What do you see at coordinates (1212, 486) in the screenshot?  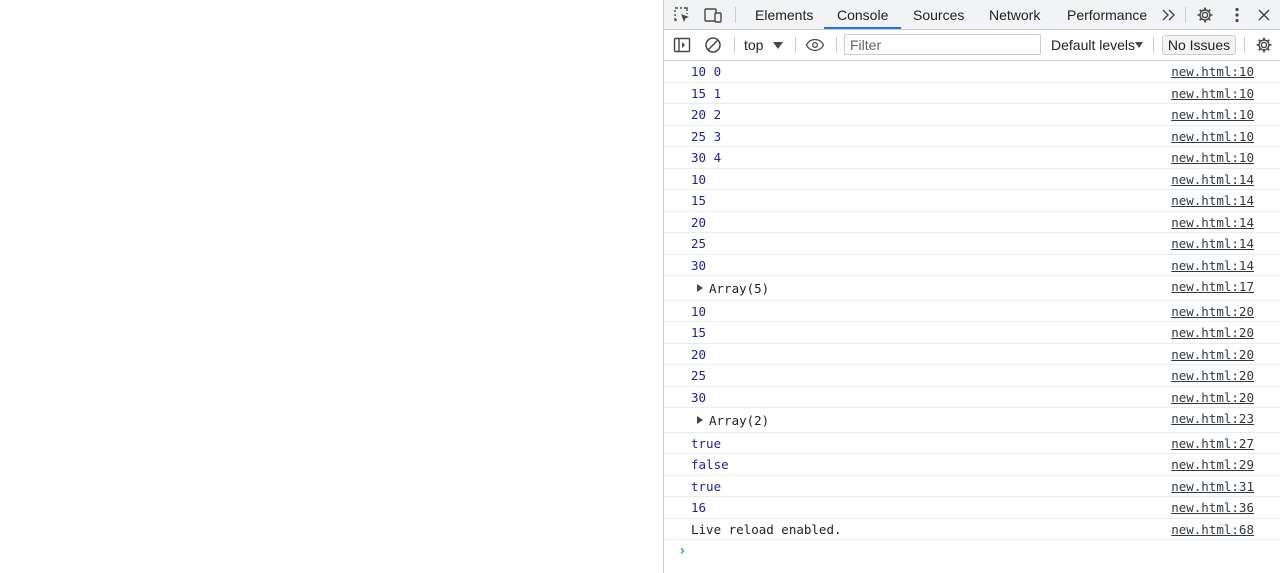 I see `console-source-link: new.html:31` at bounding box center [1212, 486].